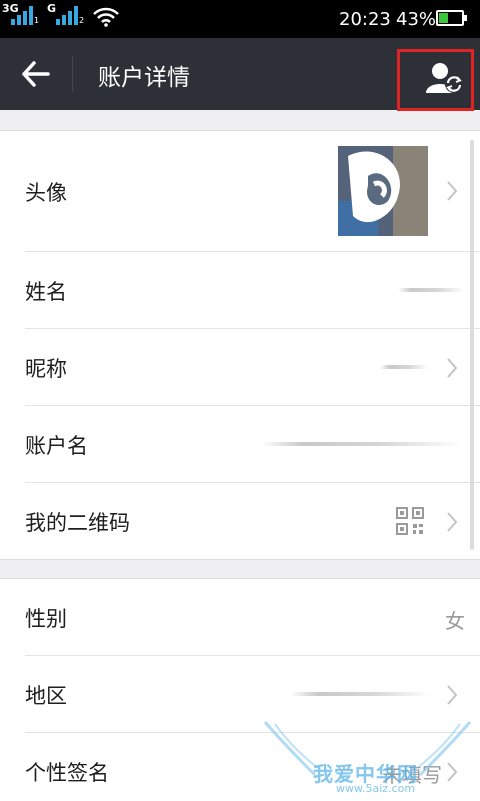  Describe the element at coordinates (46, 292) in the screenshot. I see `row-label-name: 姓名` at that location.